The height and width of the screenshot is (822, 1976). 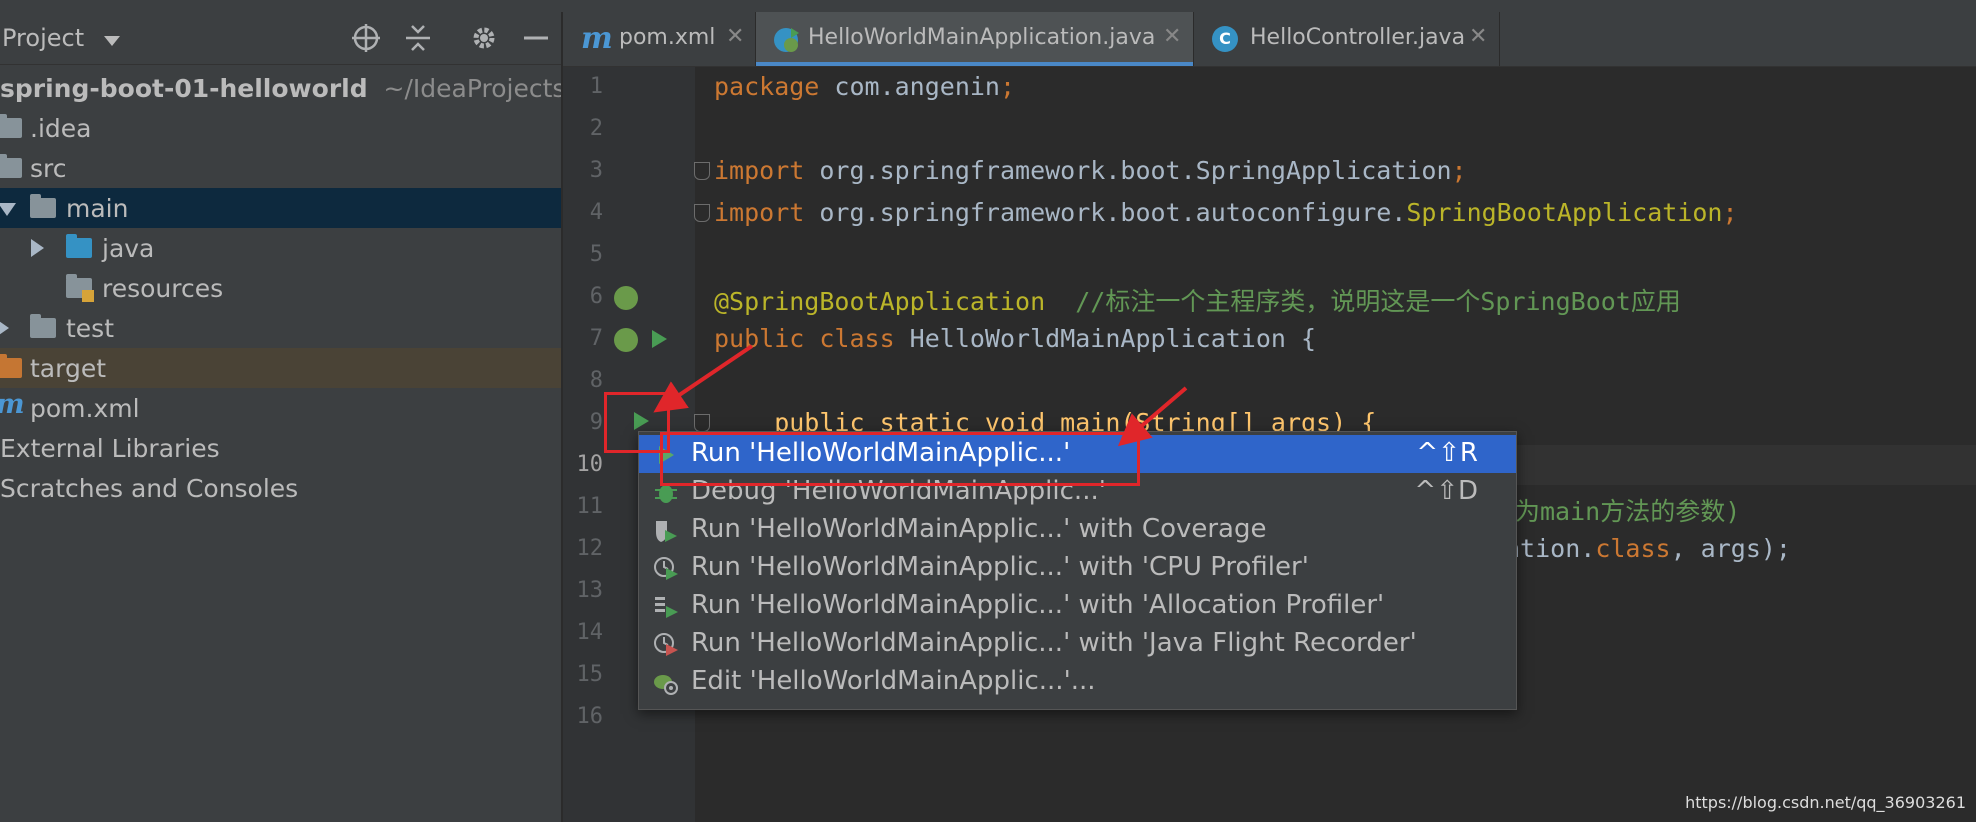 I want to click on tree-item-label: pom.xml, so click(x=85, y=408).